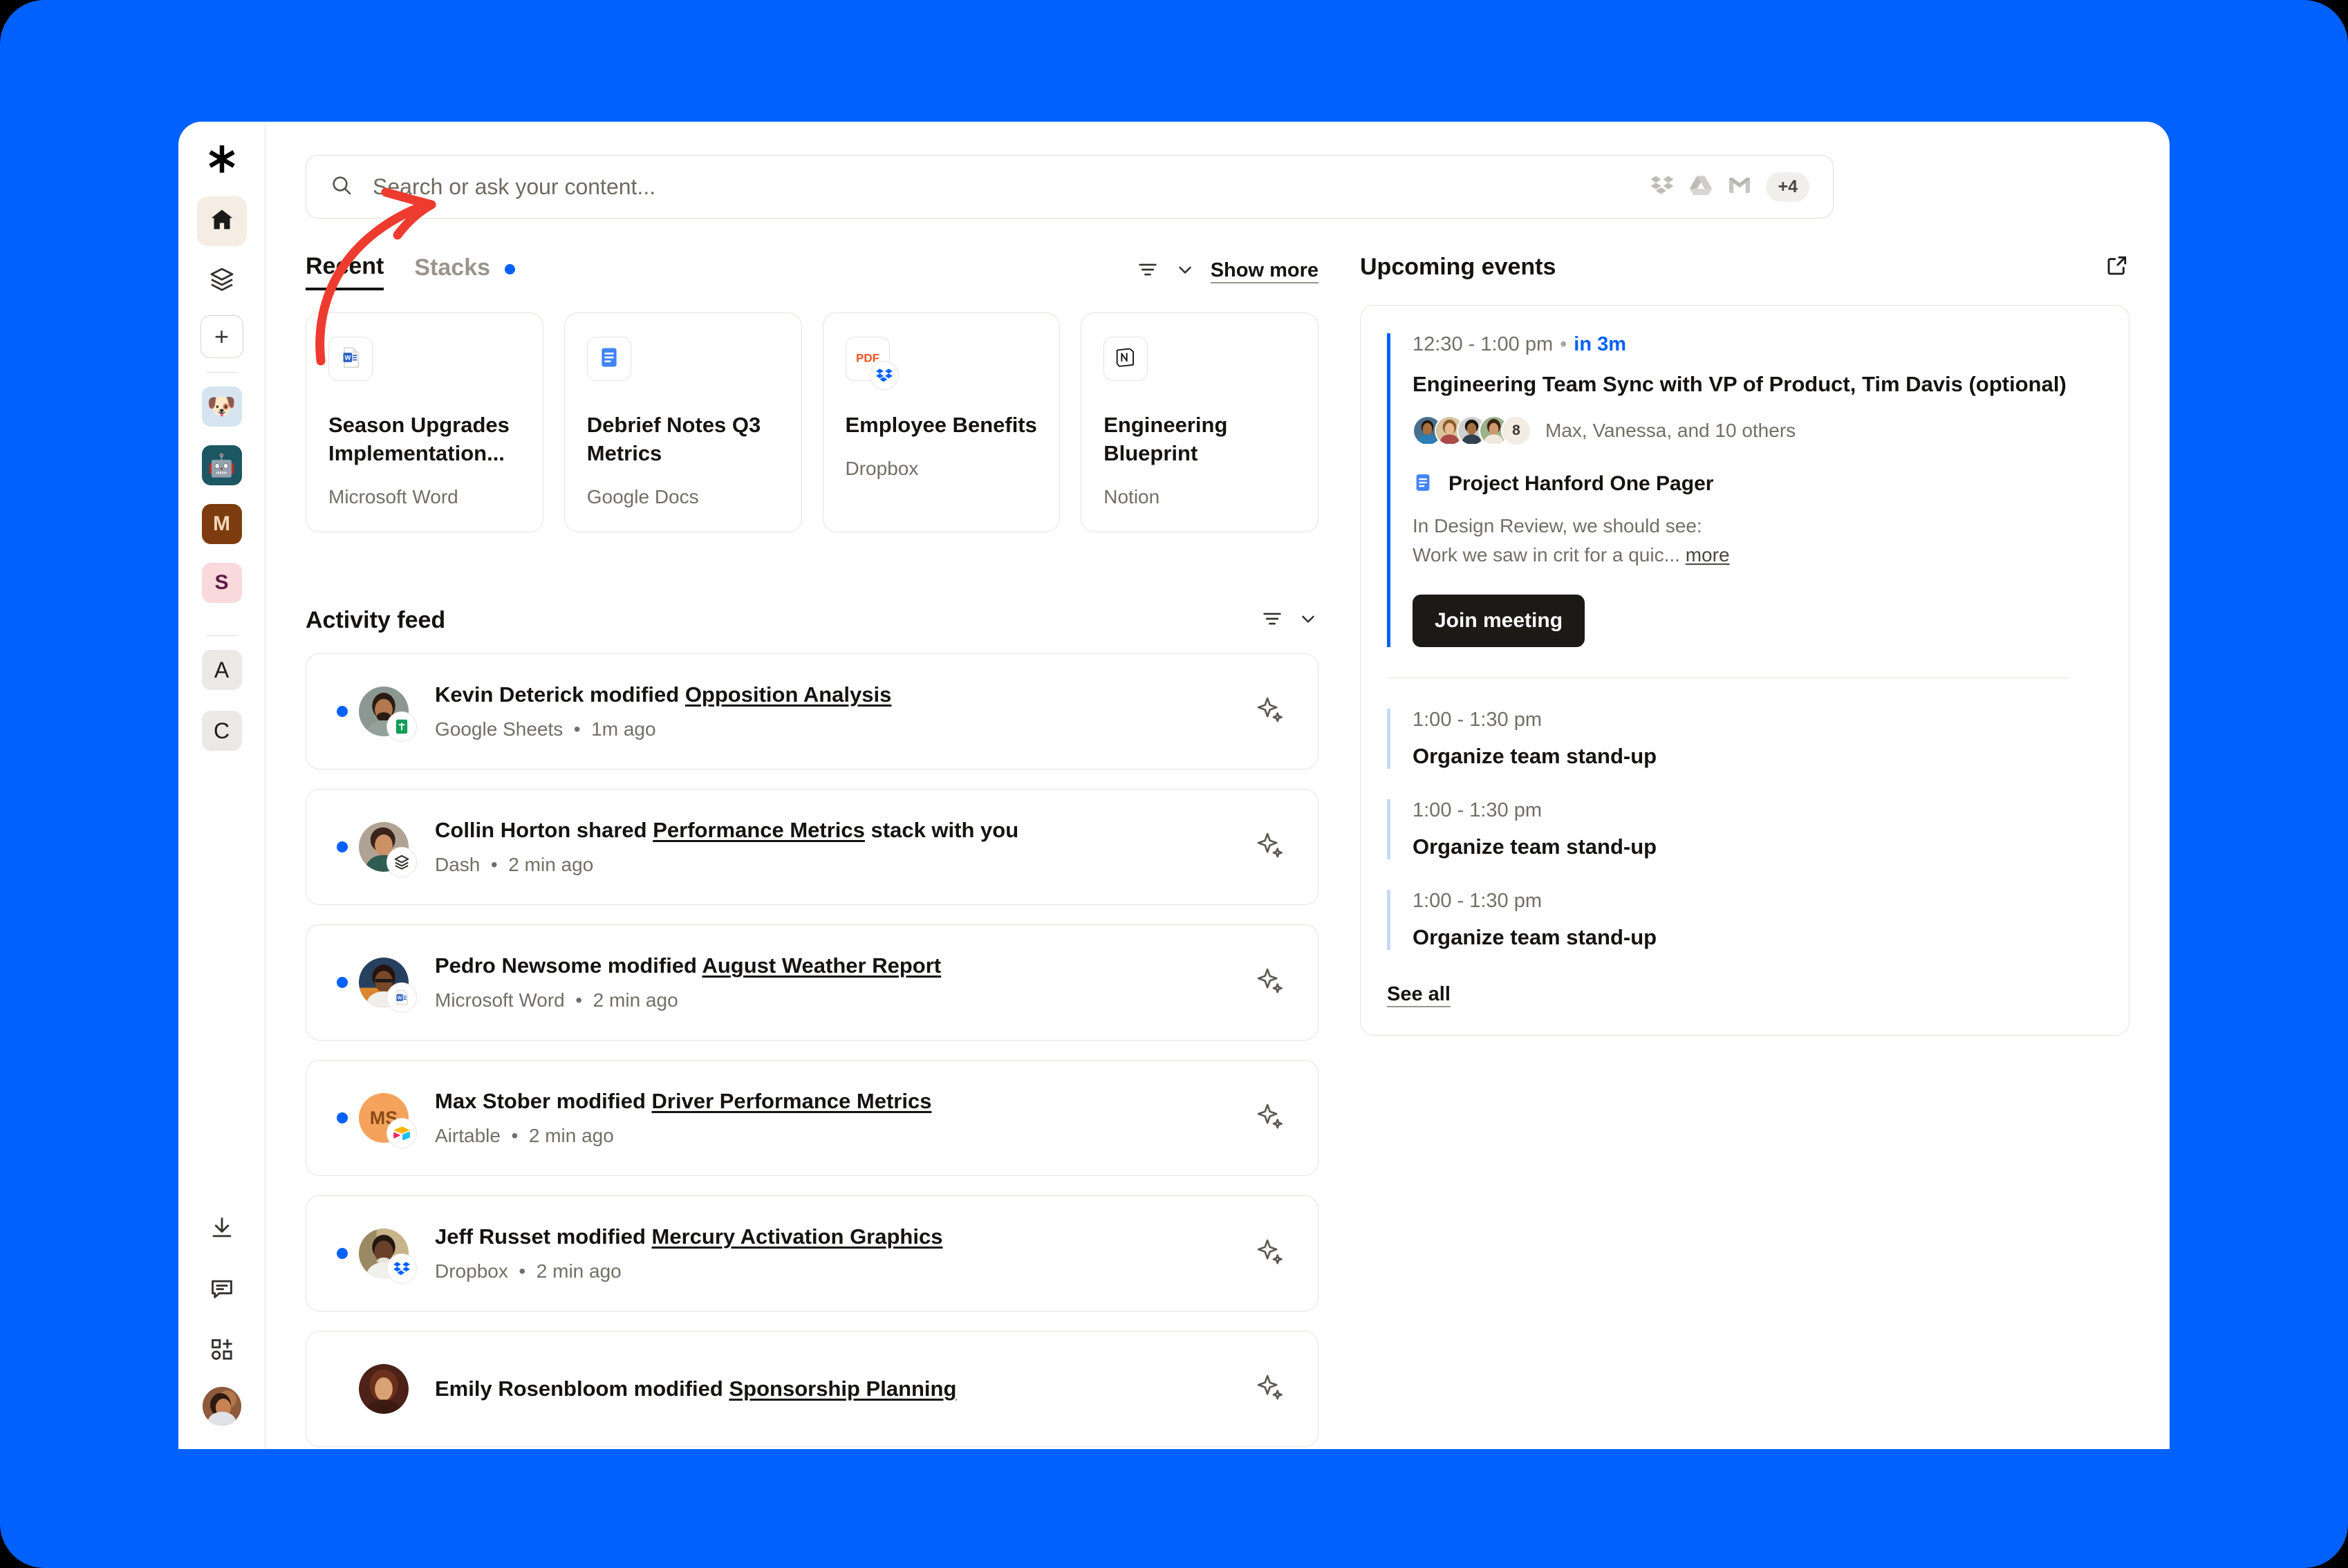 The height and width of the screenshot is (1568, 2348). Describe the element at coordinates (1756, 484) in the screenshot. I see `featured-event-document: Project Hanford One Pager` at that location.